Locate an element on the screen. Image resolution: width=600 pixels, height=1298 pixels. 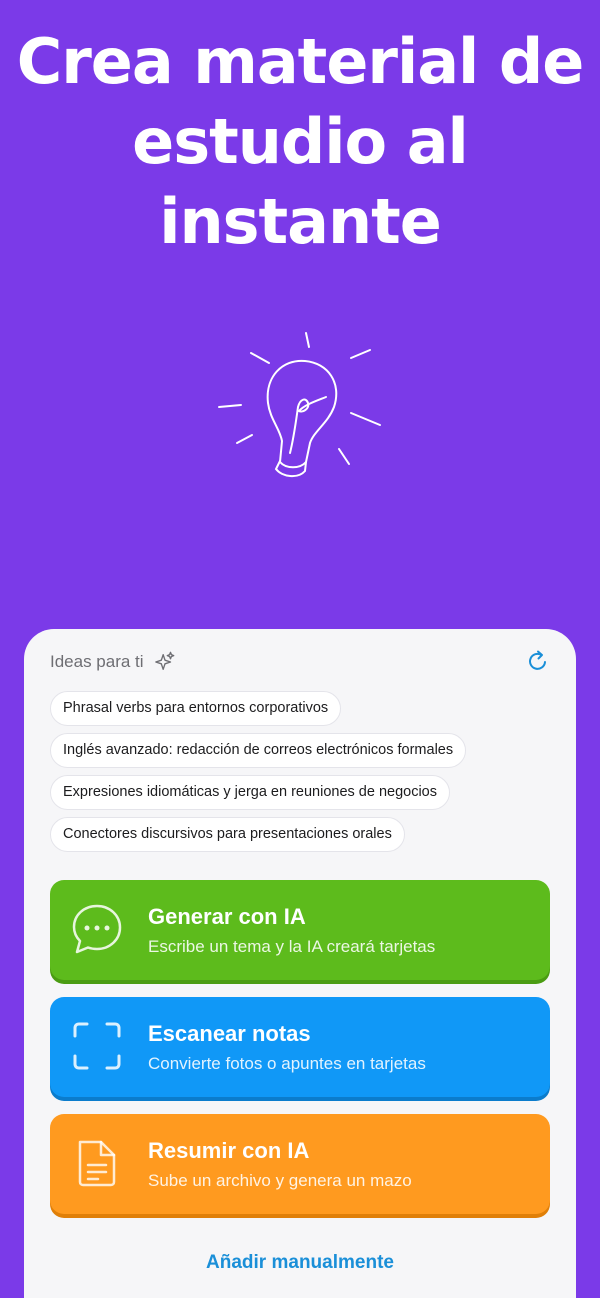
generate-with-ai-subtitle: Escribe un tema y la IA creará tarjetas is located at coordinates (292, 946).